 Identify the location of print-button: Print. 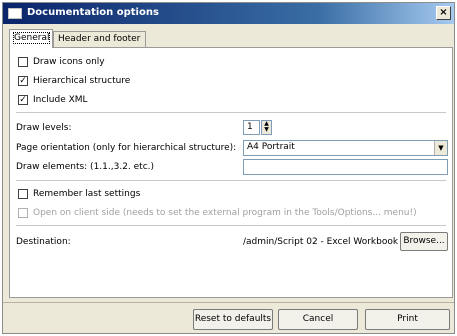
(407, 319).